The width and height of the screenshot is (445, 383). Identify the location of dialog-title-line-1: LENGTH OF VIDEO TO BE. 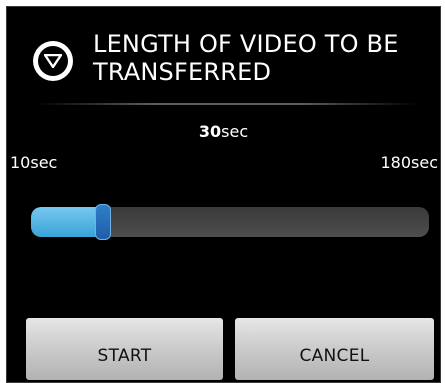
(246, 44).